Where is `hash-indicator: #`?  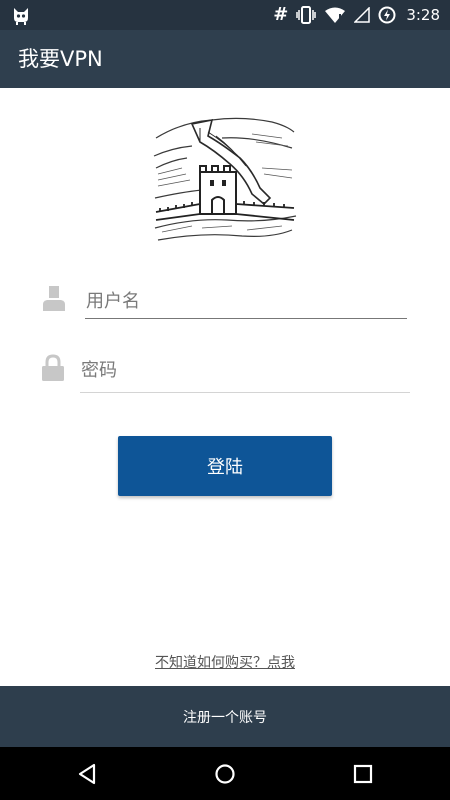
hash-indicator: # is located at coordinates (281, 14).